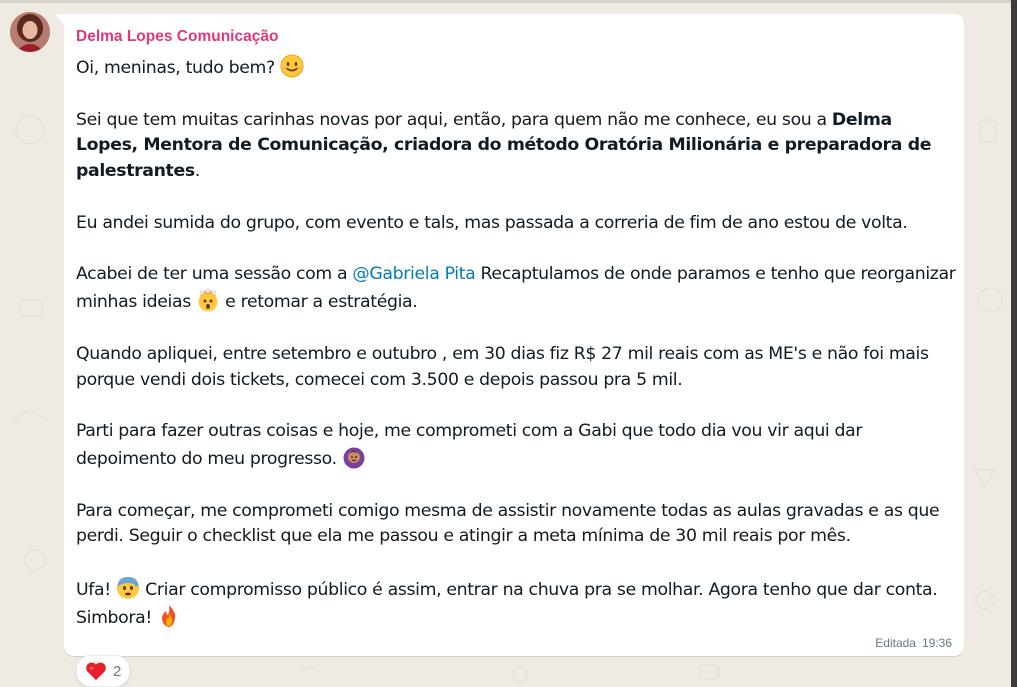 The width and height of the screenshot is (1017, 687). Describe the element at coordinates (895, 643) in the screenshot. I see `edited-label: Editada` at that location.